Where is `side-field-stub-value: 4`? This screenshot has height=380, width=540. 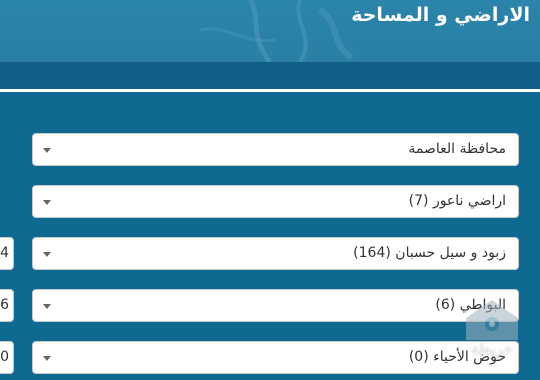
side-field-stub-value: 4 is located at coordinates (4, 253).